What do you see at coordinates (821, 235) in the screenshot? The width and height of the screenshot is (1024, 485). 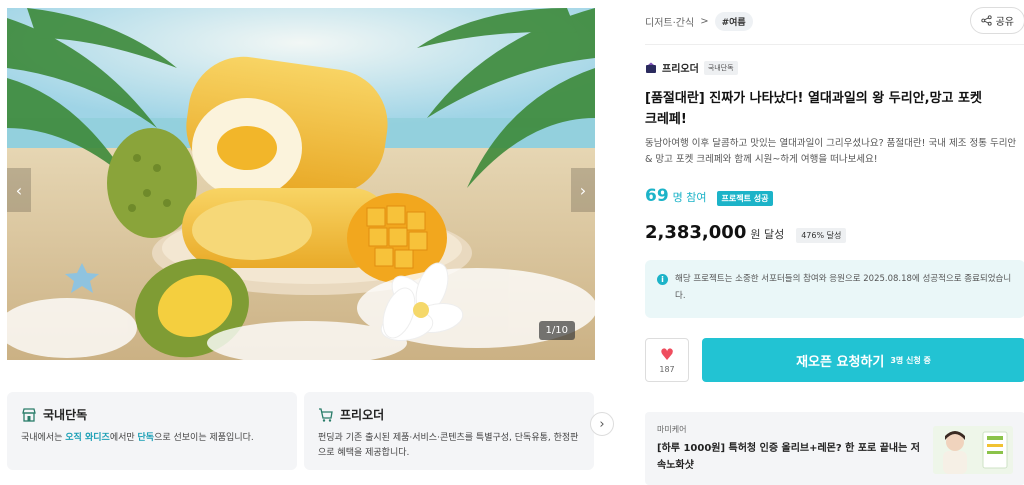 I see `achievement-badge: 476% 달성` at bounding box center [821, 235].